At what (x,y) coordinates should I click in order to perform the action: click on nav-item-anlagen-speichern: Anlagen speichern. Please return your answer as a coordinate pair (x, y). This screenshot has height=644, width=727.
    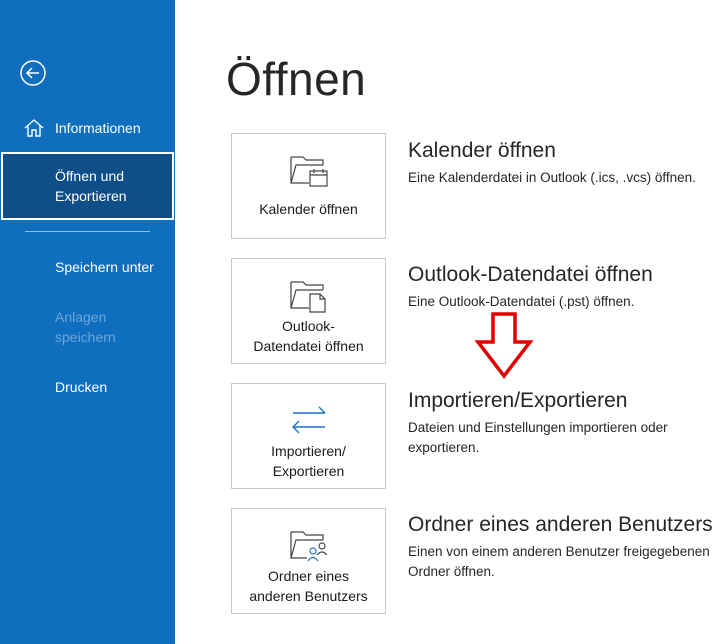
    Looking at the image, I should click on (87, 327).